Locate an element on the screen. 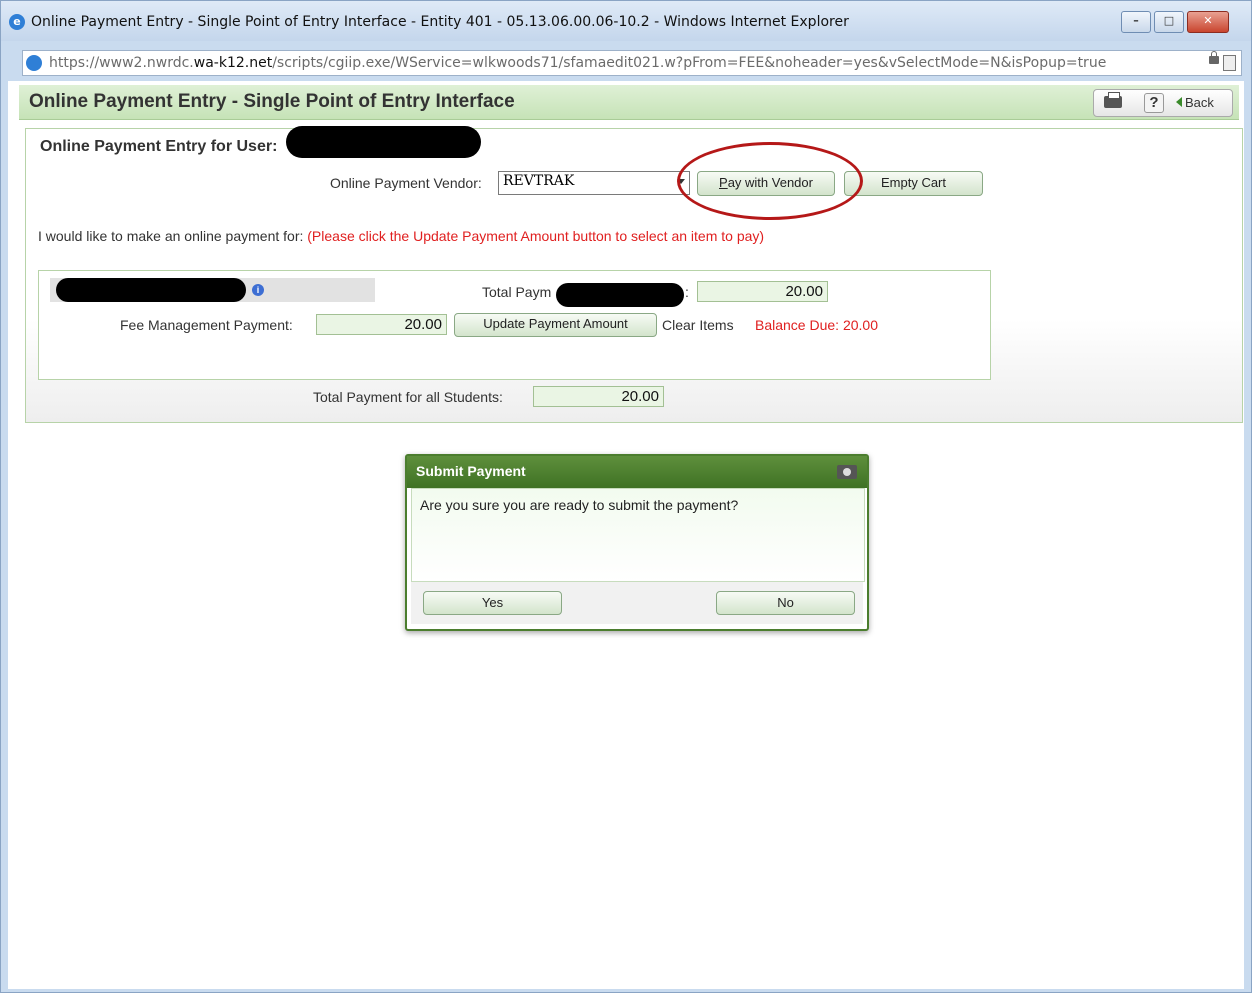  fee-management-field: 20.00 is located at coordinates (381, 324).